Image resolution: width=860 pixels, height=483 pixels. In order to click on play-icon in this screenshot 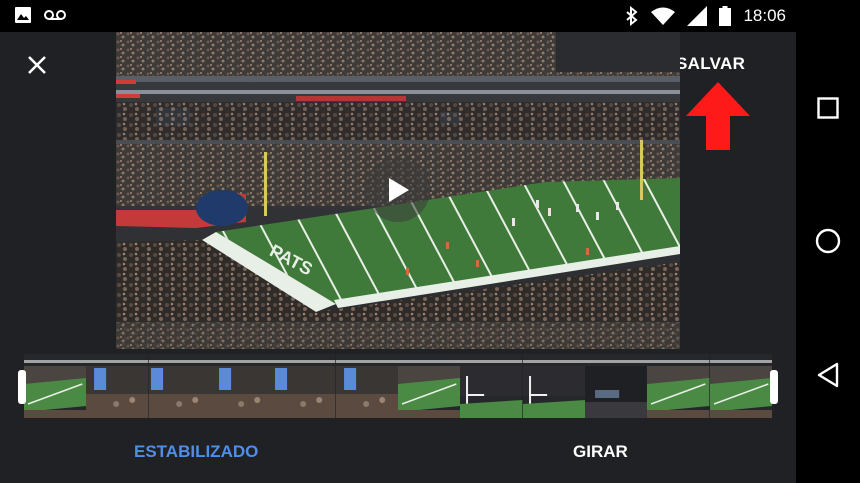, I will do `click(399, 190)`.